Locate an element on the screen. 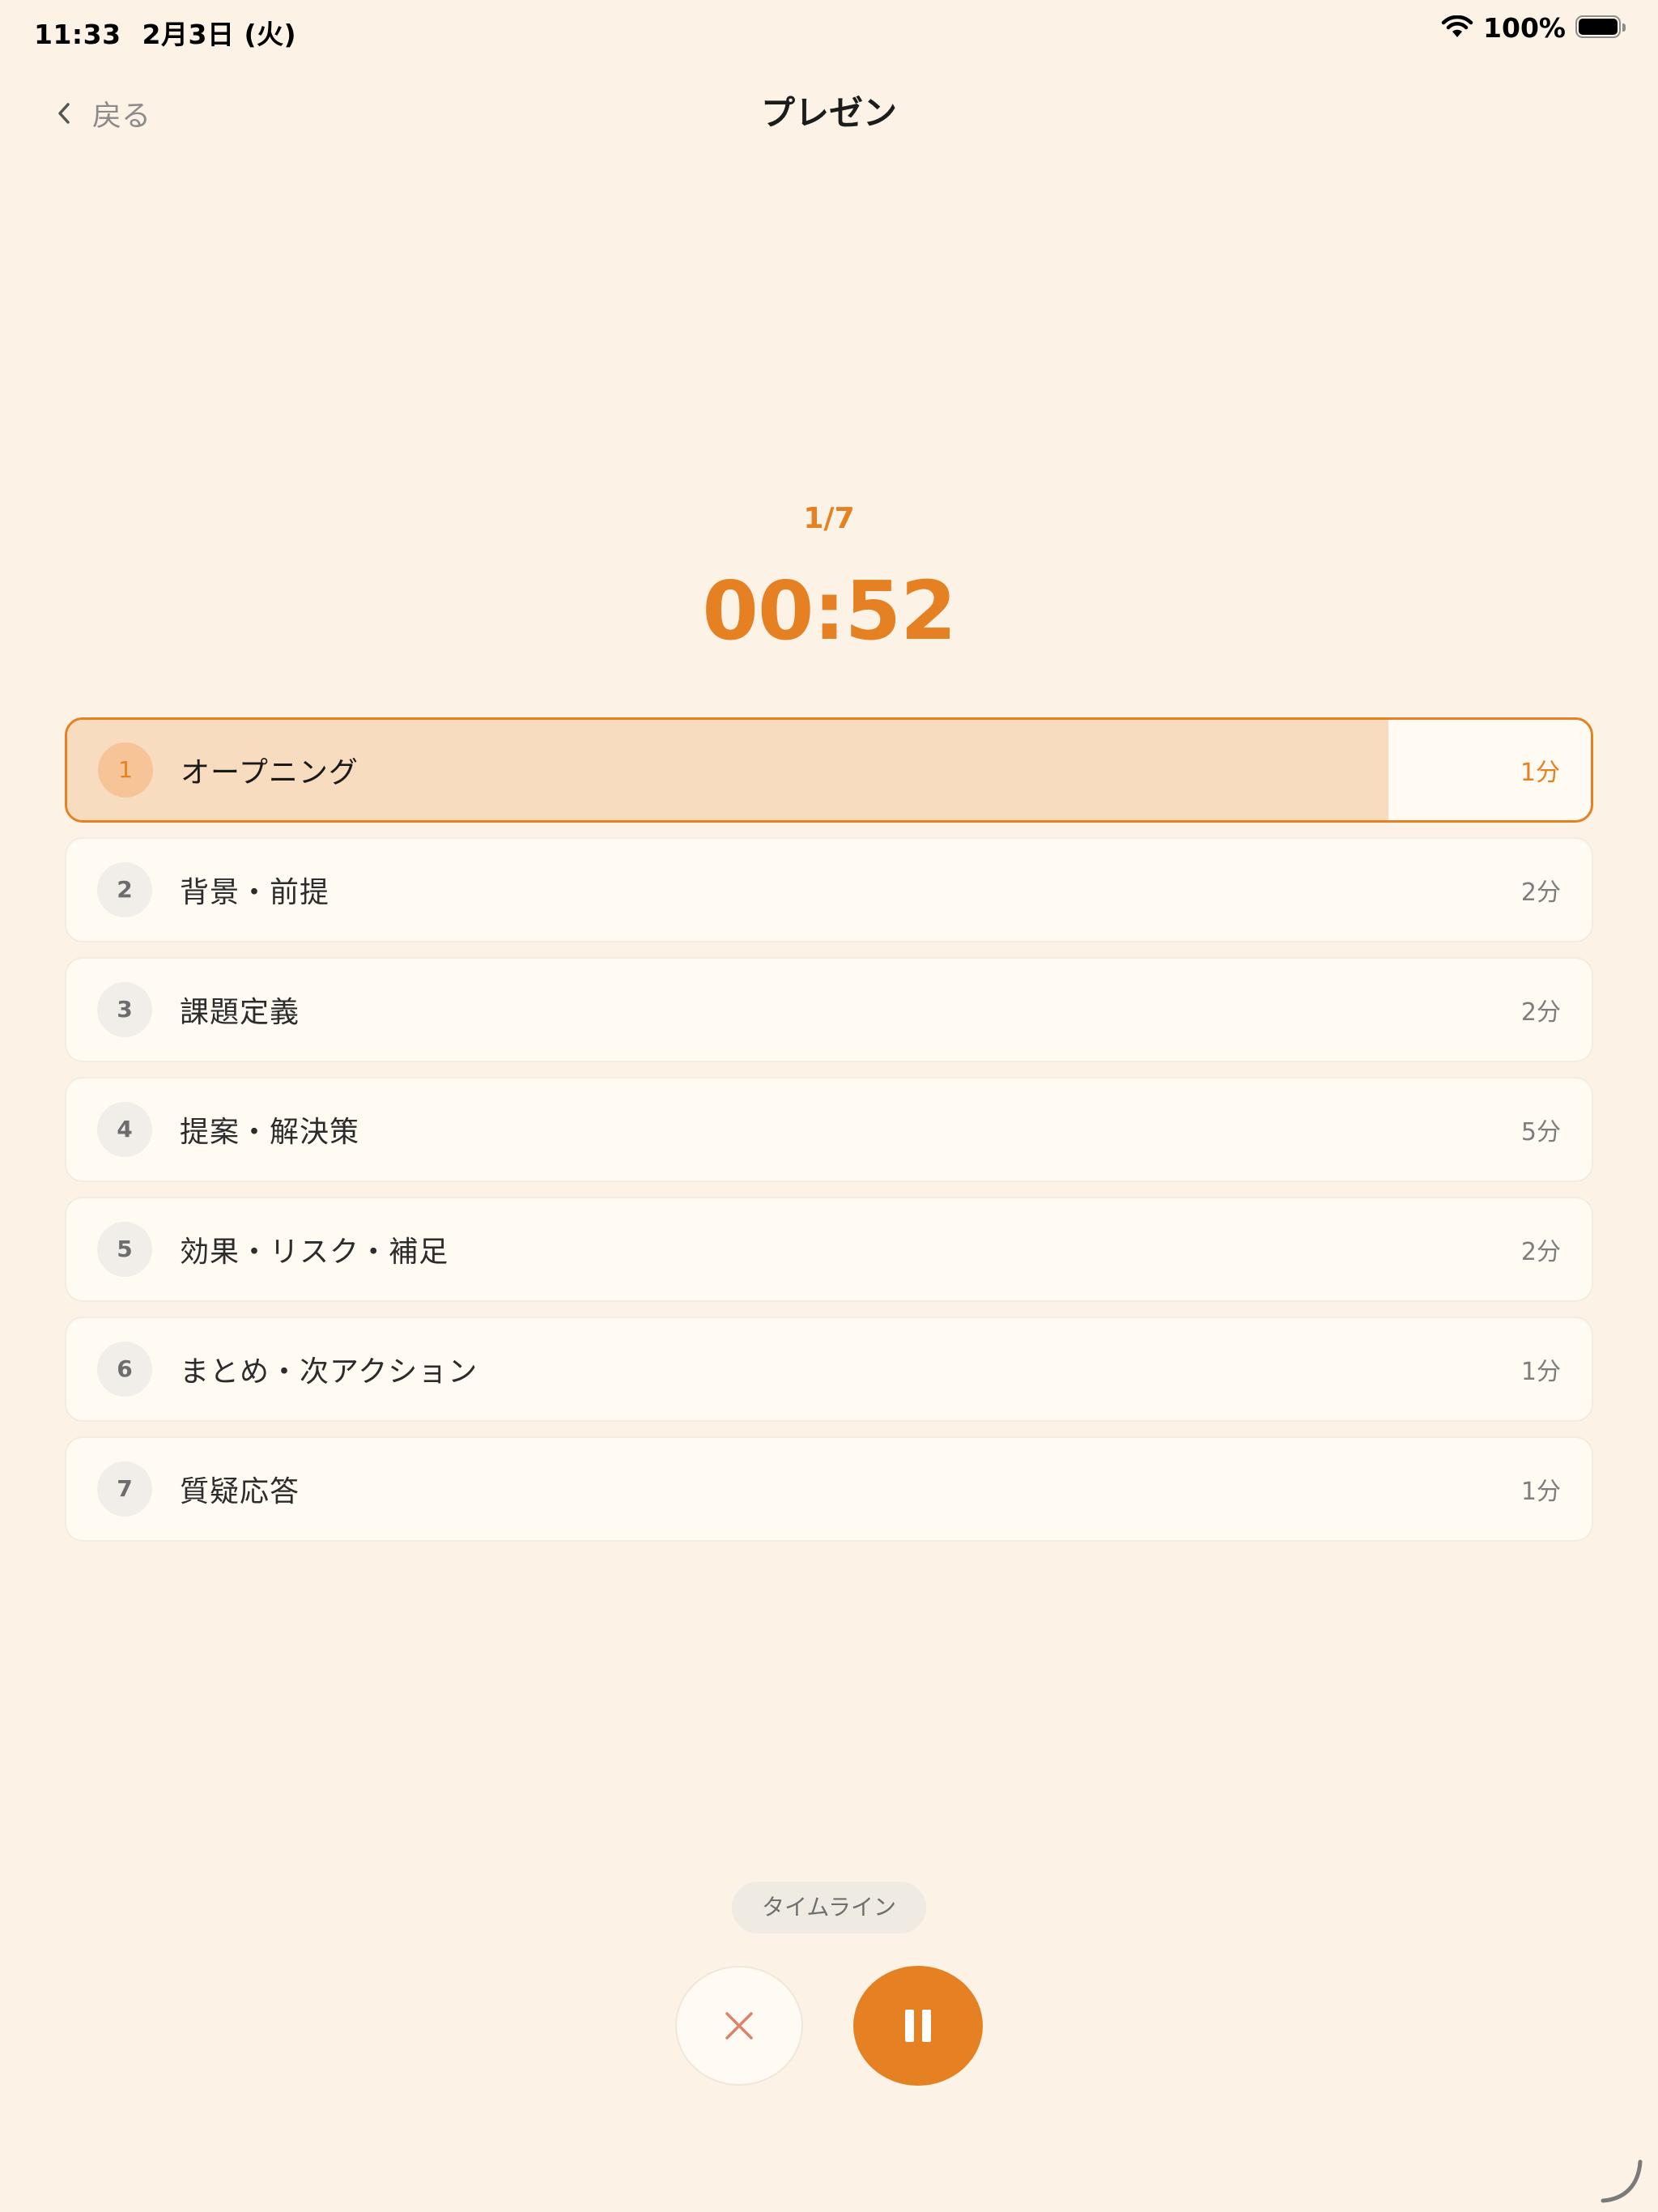 The width and height of the screenshot is (1658, 2212). step-counter: 1/7 is located at coordinates (829, 518).